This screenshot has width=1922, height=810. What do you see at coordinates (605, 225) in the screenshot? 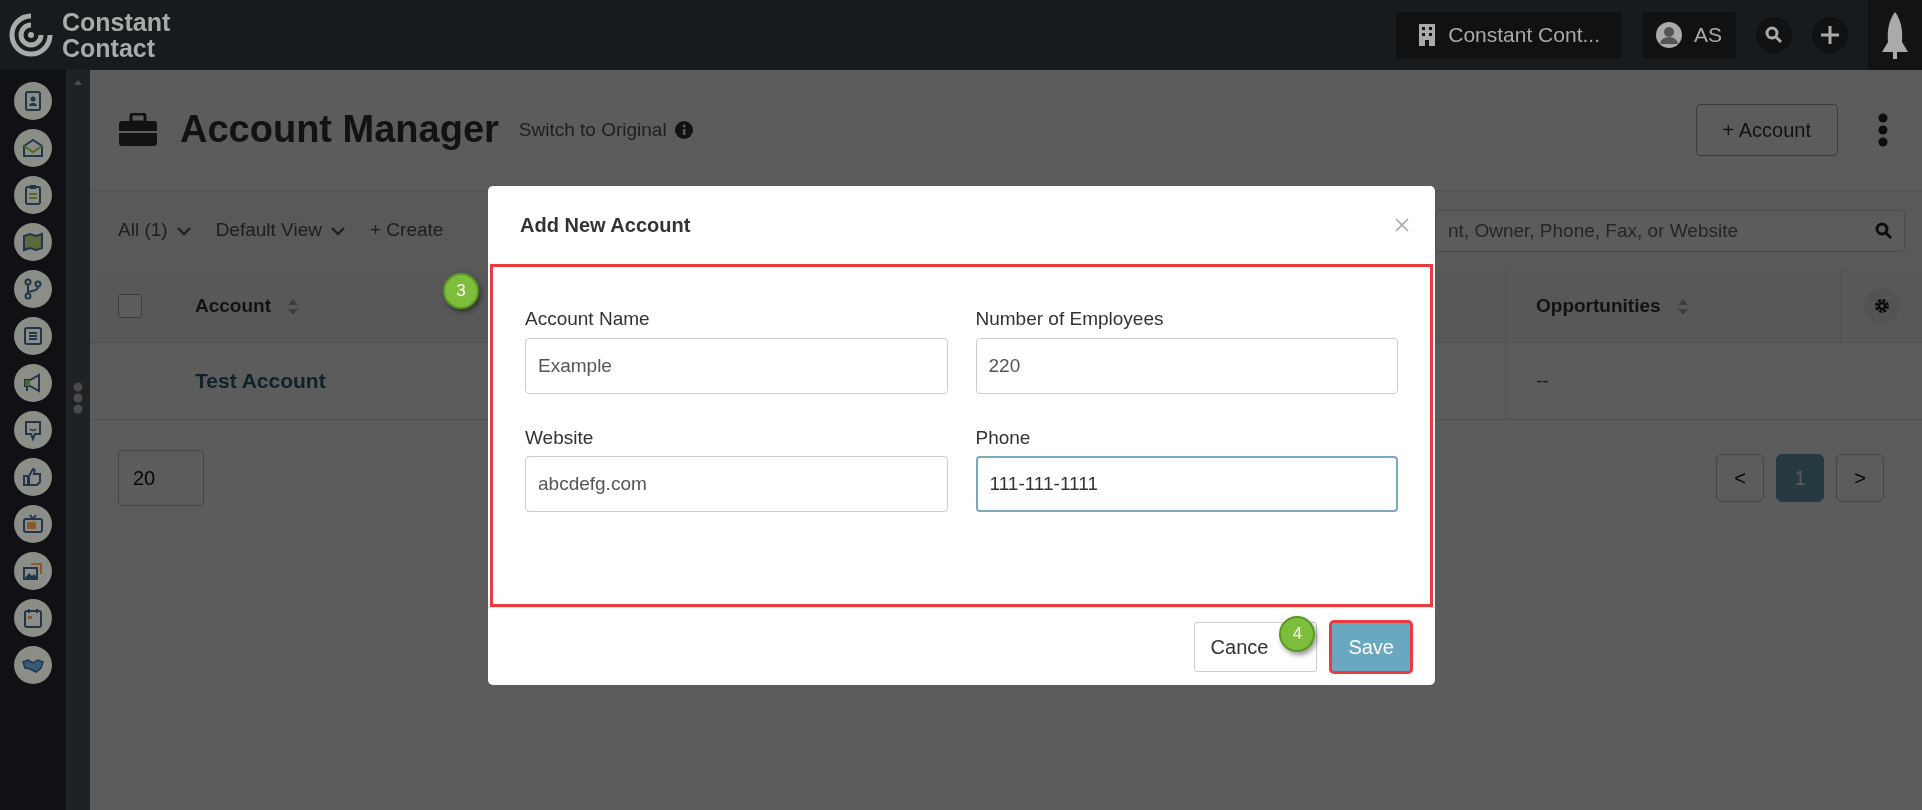
I see `dialog-title: Add New Account` at bounding box center [605, 225].